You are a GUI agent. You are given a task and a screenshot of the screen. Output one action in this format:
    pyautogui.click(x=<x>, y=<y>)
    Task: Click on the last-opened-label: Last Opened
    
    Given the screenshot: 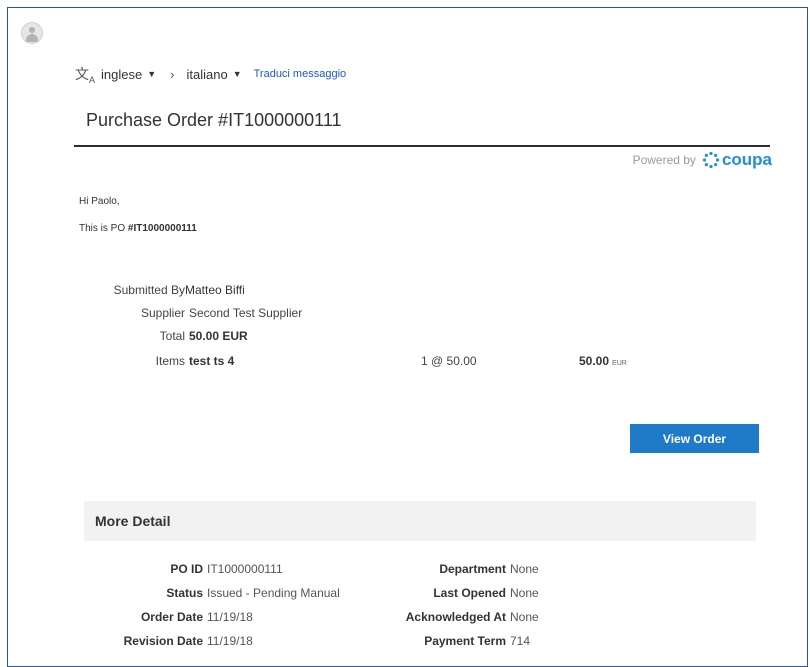 What is the action you would take?
    pyautogui.click(x=469, y=593)
    